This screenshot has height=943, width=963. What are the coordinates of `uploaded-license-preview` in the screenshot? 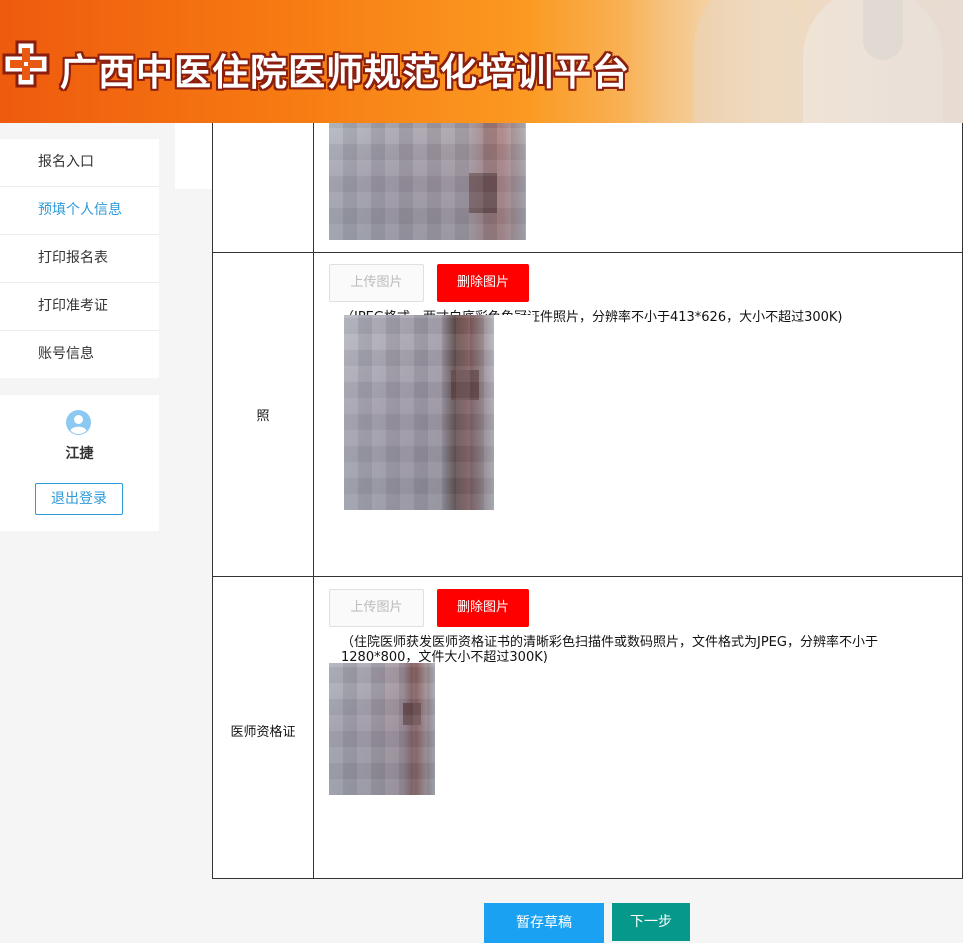 It's located at (382, 729).